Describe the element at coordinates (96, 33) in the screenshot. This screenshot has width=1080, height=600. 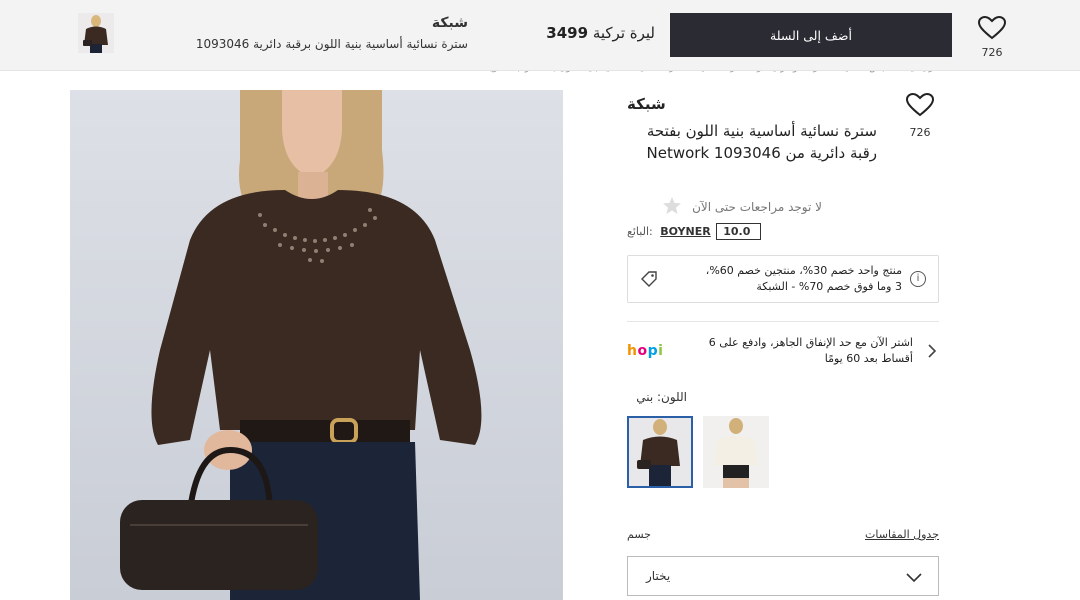
I see `sticky-product-thumbnail` at that location.